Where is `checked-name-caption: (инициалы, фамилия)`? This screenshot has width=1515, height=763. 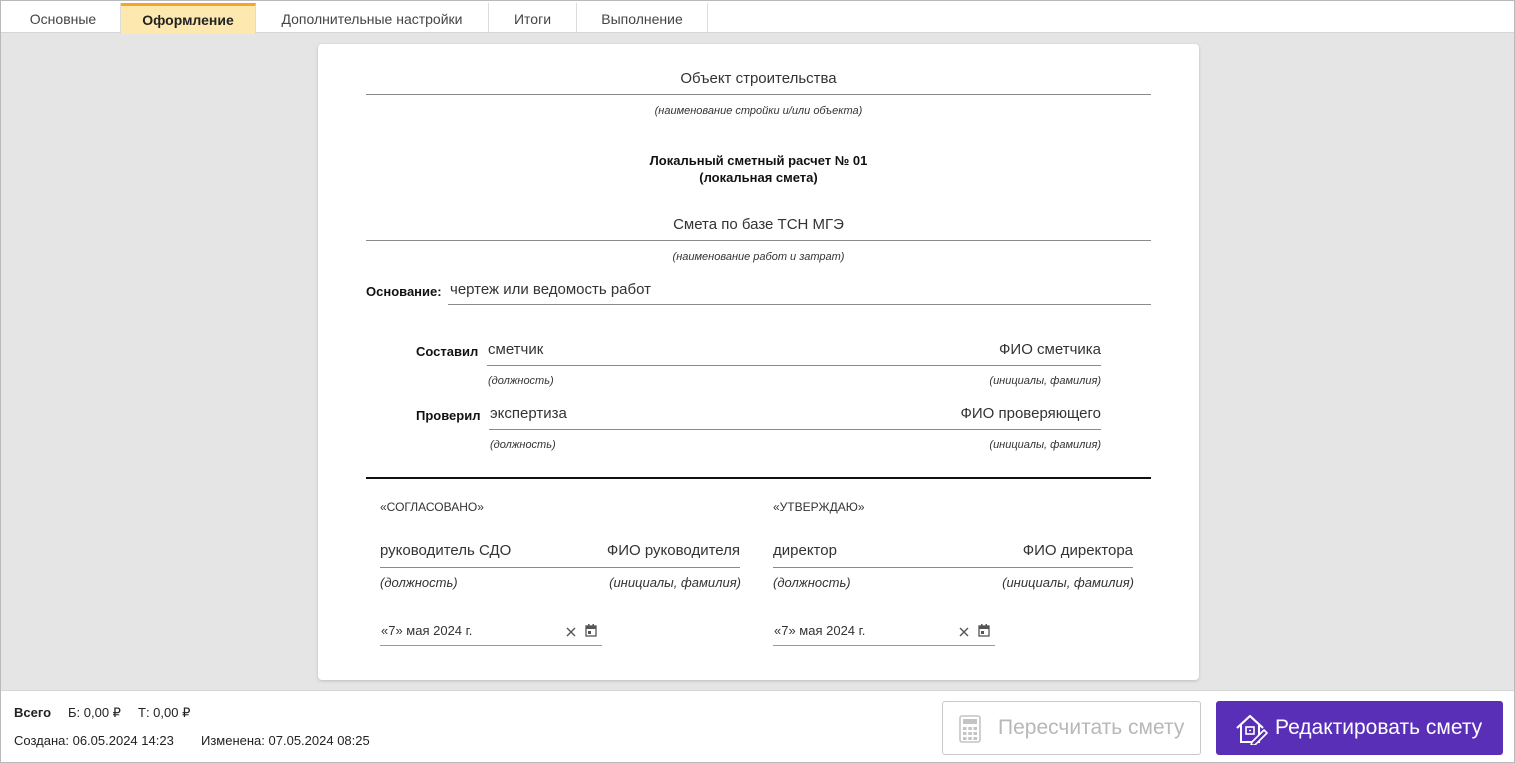 checked-name-caption: (инициалы, фамилия) is located at coordinates (1045, 445).